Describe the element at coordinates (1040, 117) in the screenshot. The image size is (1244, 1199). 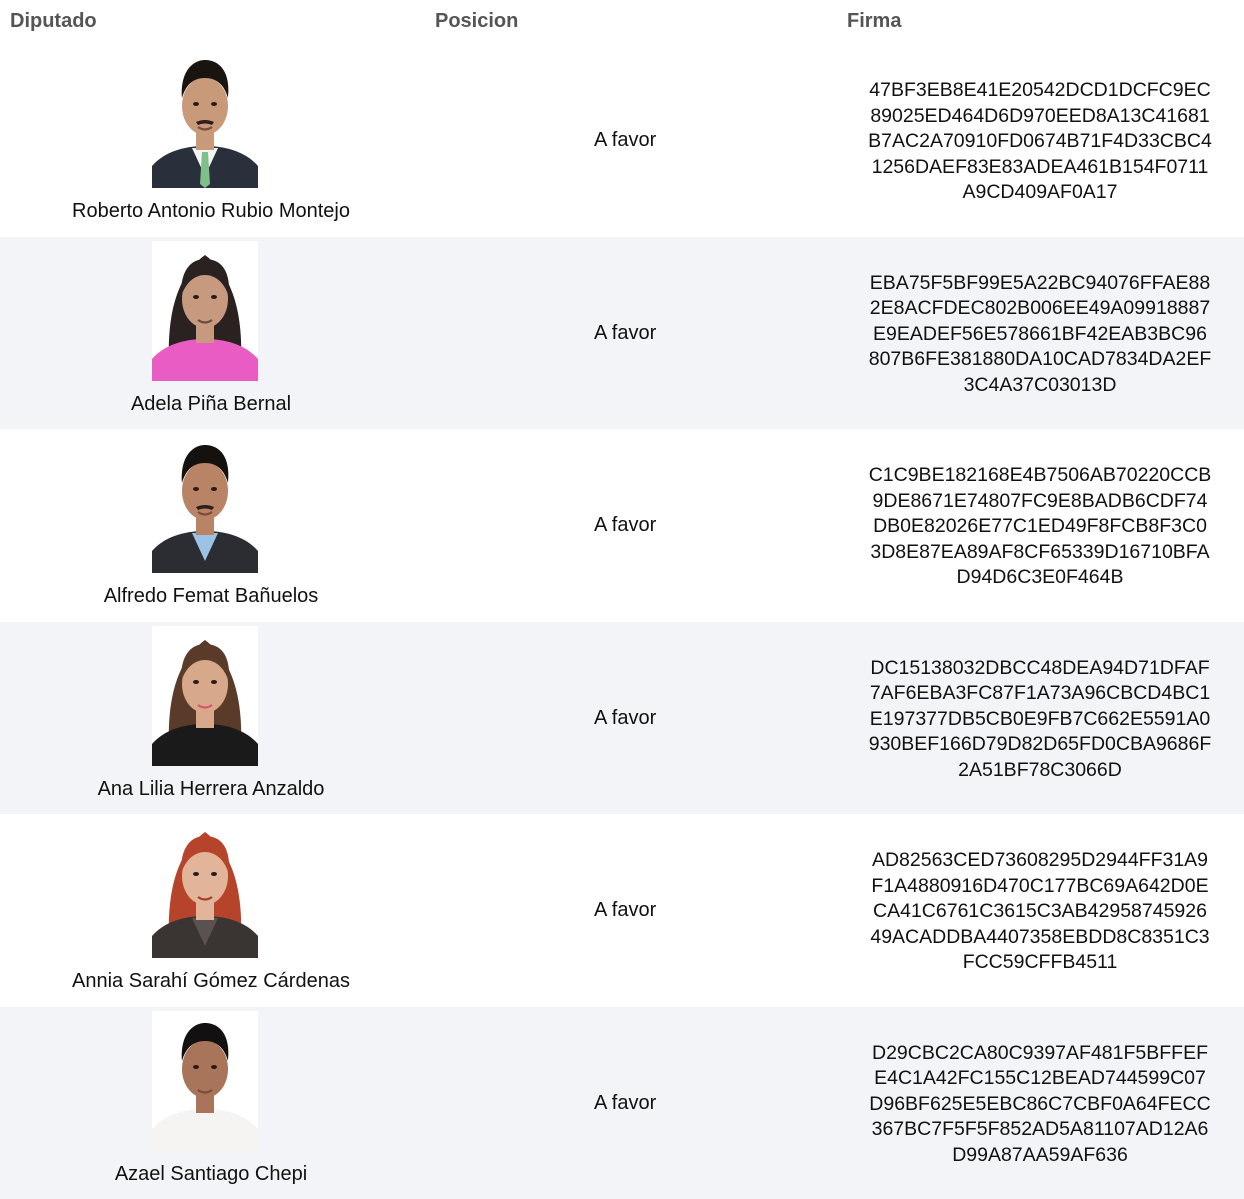
I see `signature-line: 89025ED464D6D970EED8A13C41681` at that location.